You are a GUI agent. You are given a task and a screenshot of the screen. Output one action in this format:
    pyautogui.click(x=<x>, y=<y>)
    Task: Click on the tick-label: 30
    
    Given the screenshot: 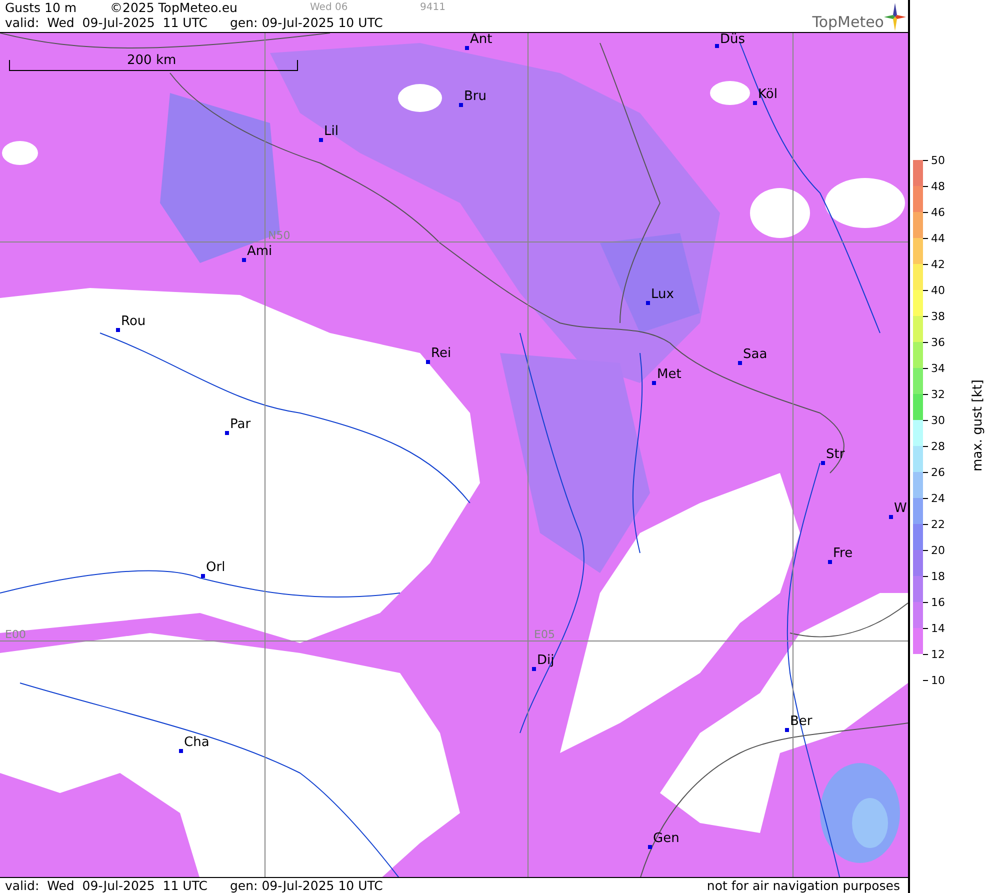 What is the action you would take?
    pyautogui.click(x=938, y=420)
    